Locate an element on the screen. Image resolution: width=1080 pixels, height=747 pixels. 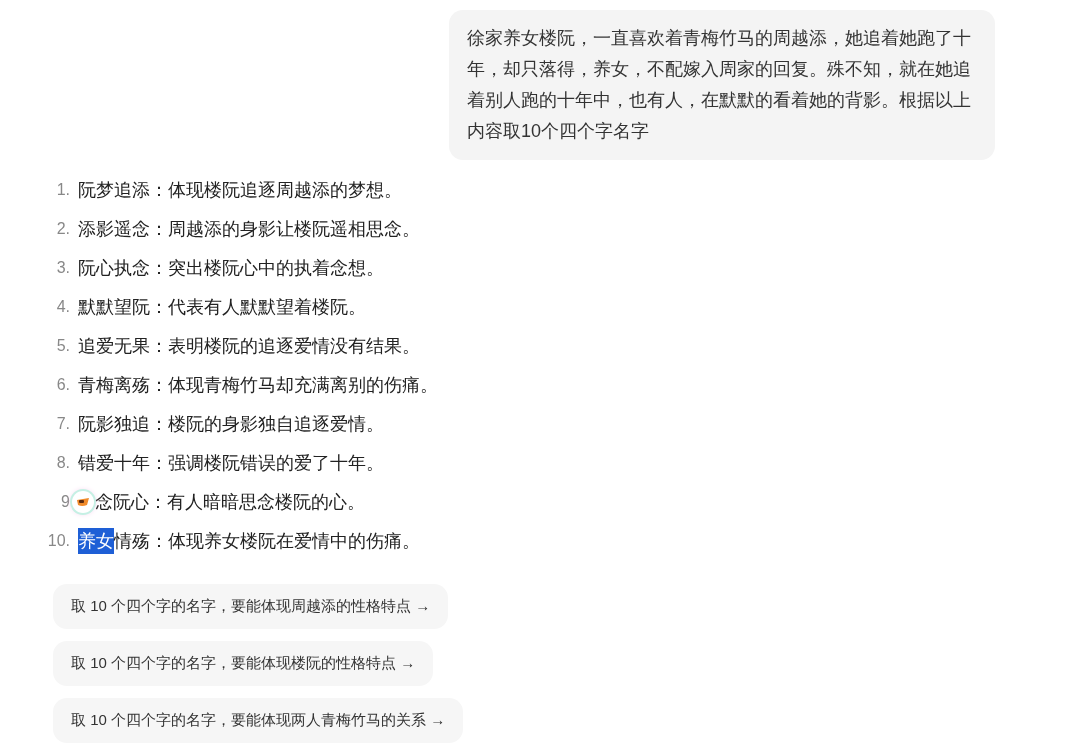
list-number: 8. is located at coordinates (62, 462).